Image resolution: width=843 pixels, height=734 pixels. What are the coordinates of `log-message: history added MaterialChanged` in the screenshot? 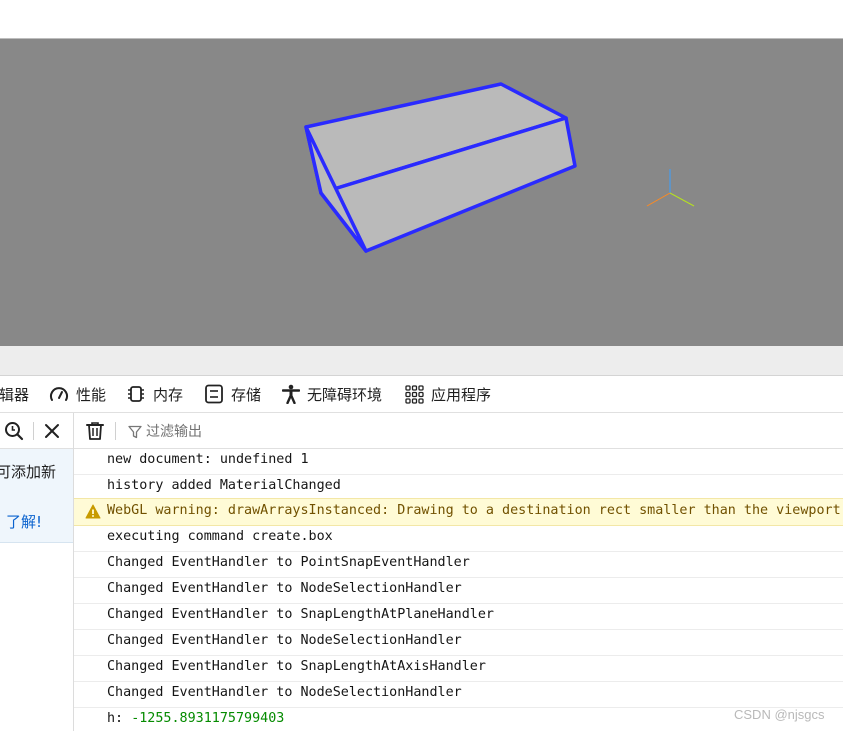 It's located at (224, 485).